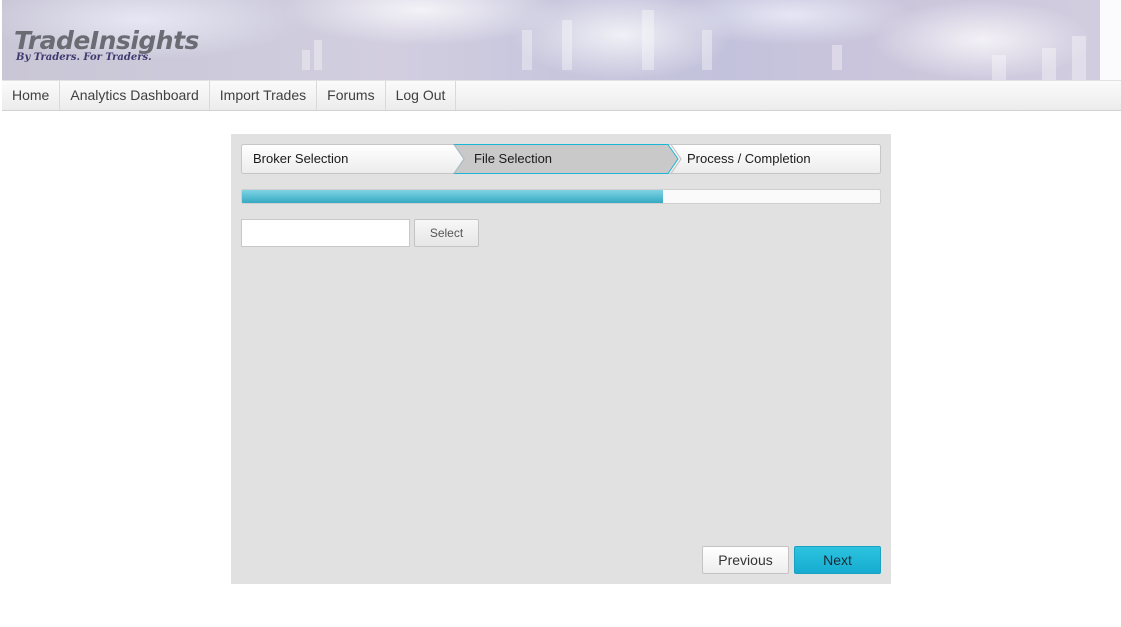 This screenshot has width=1121, height=627. I want to click on nav-item-analytics-dashboard: Analytics Dashboard, so click(135, 95).